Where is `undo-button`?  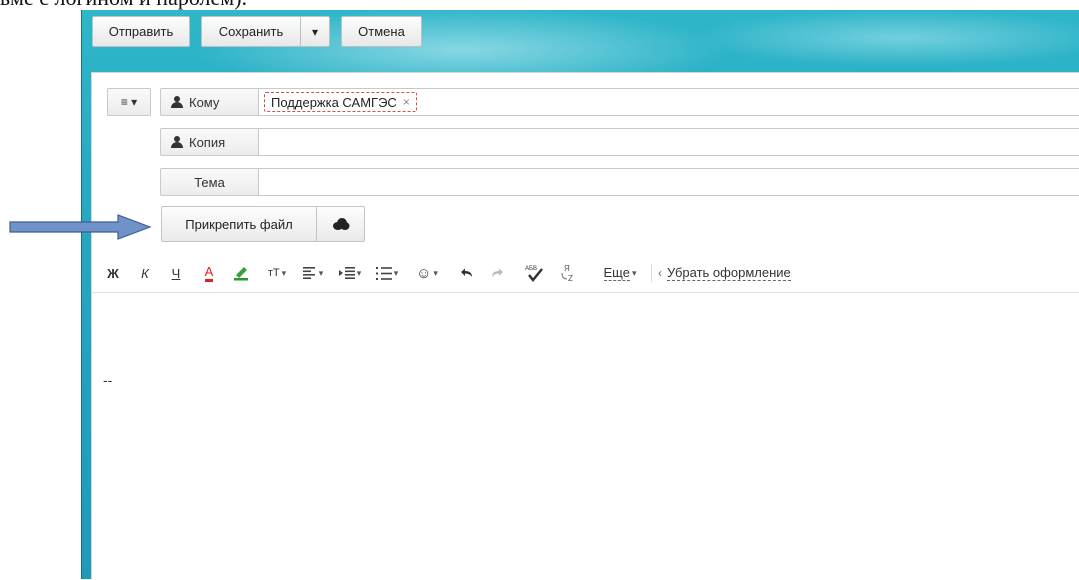
undo-button is located at coordinates (467, 273).